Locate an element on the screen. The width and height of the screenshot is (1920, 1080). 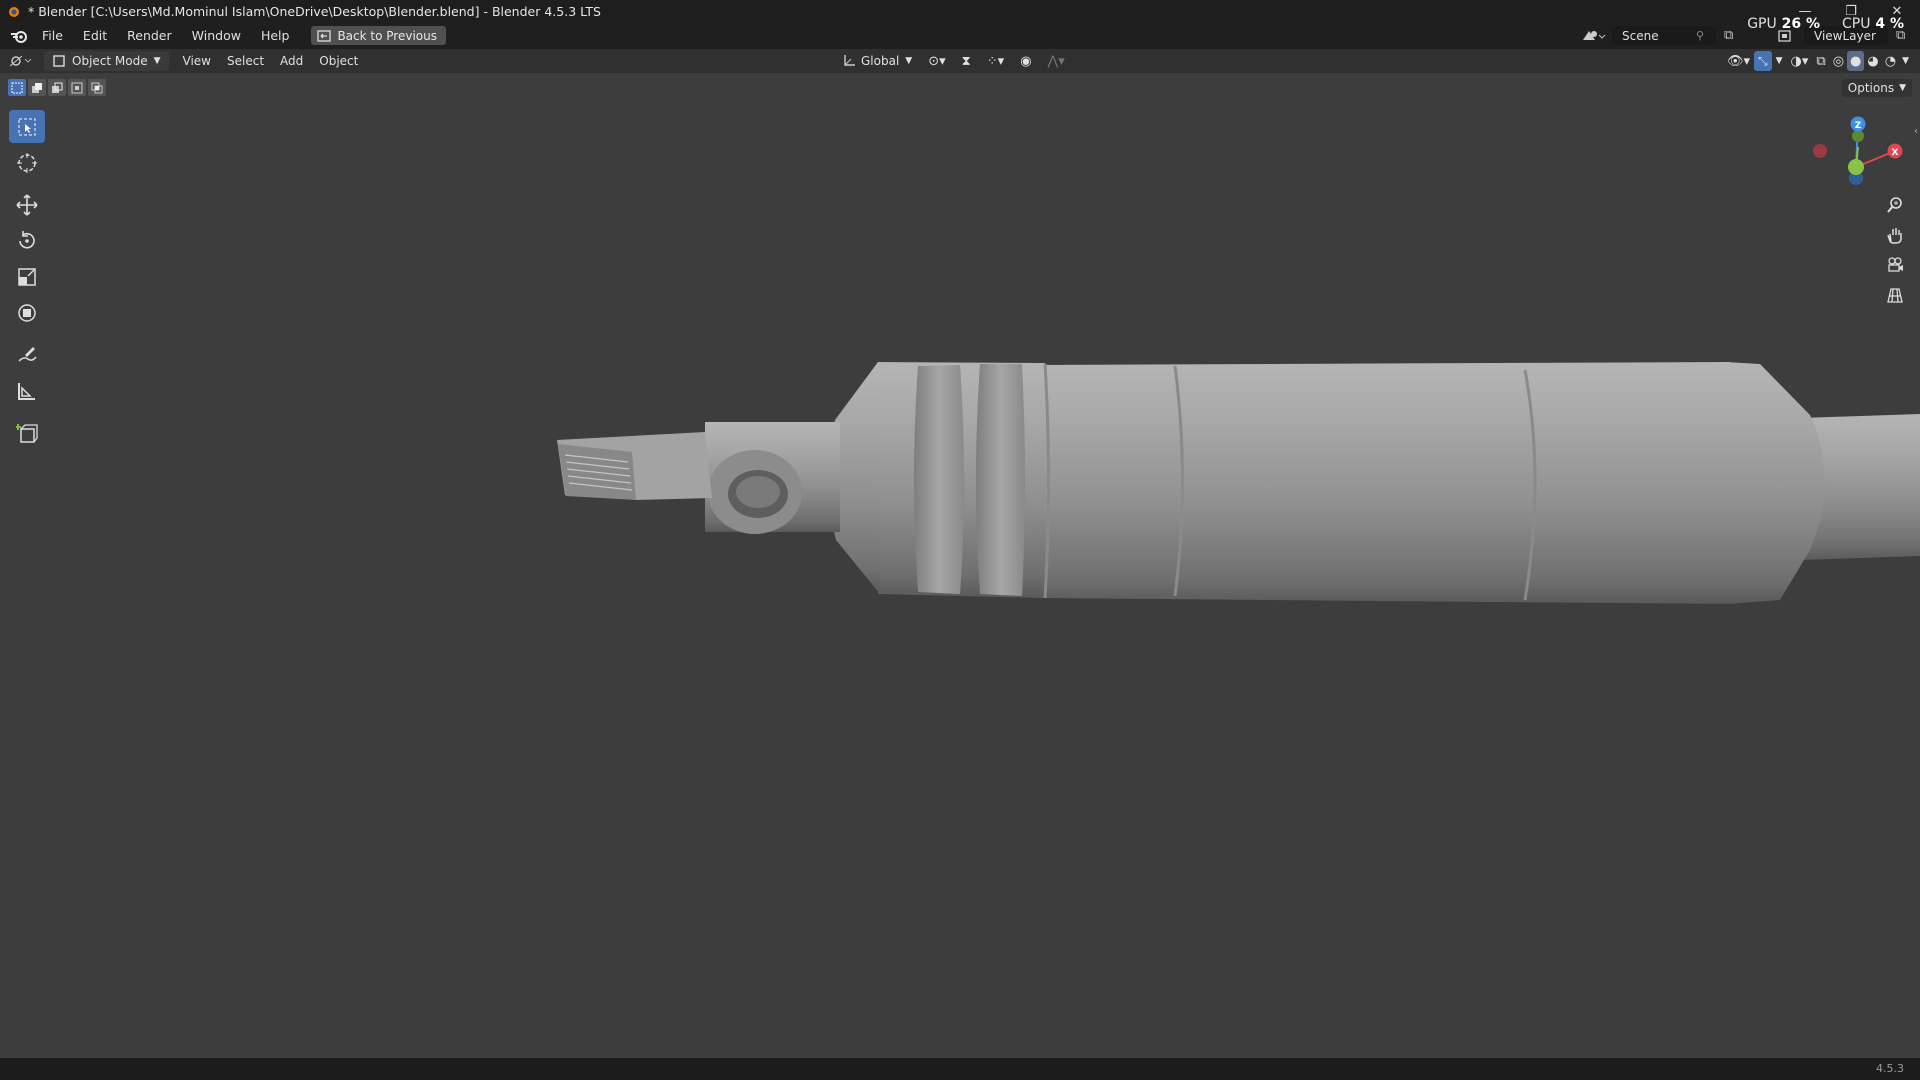
perspective-grid-icon is located at coordinates (1895, 295).